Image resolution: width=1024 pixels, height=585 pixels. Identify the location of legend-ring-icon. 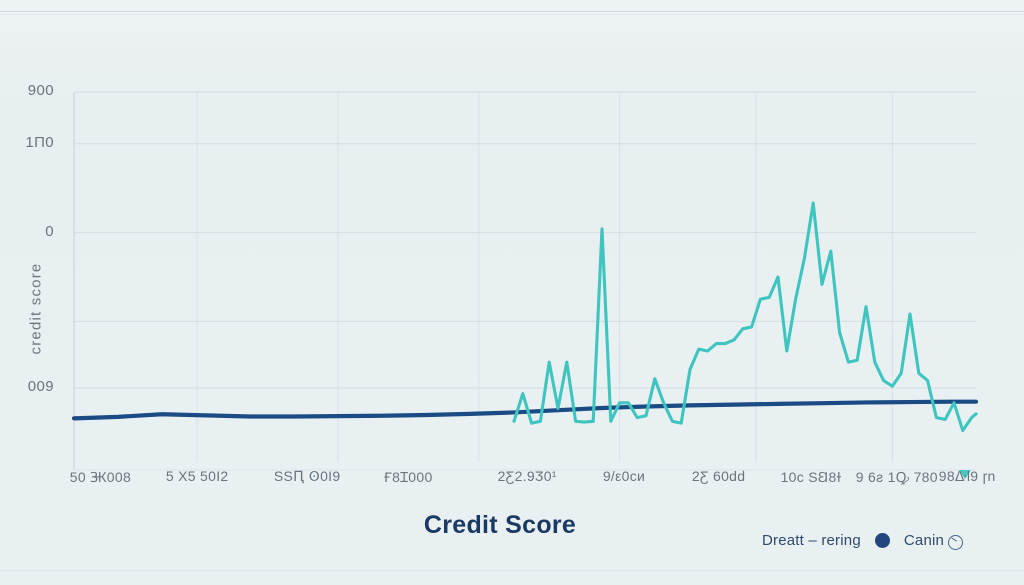
(956, 542).